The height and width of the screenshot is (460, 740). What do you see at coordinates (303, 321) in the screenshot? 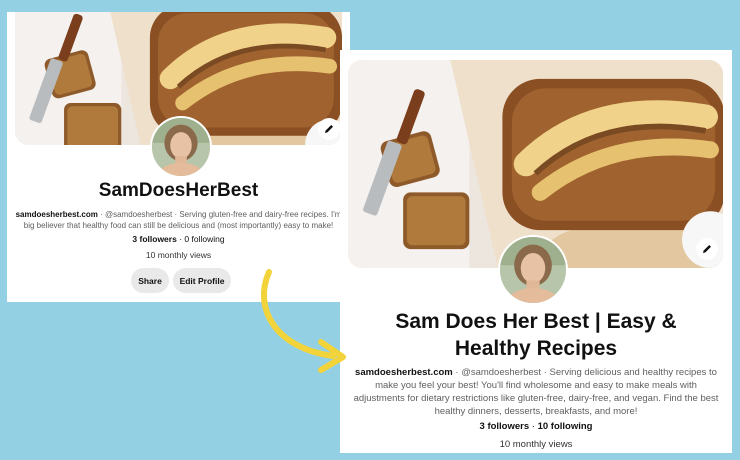
I see `curved-arrow-icon` at bounding box center [303, 321].